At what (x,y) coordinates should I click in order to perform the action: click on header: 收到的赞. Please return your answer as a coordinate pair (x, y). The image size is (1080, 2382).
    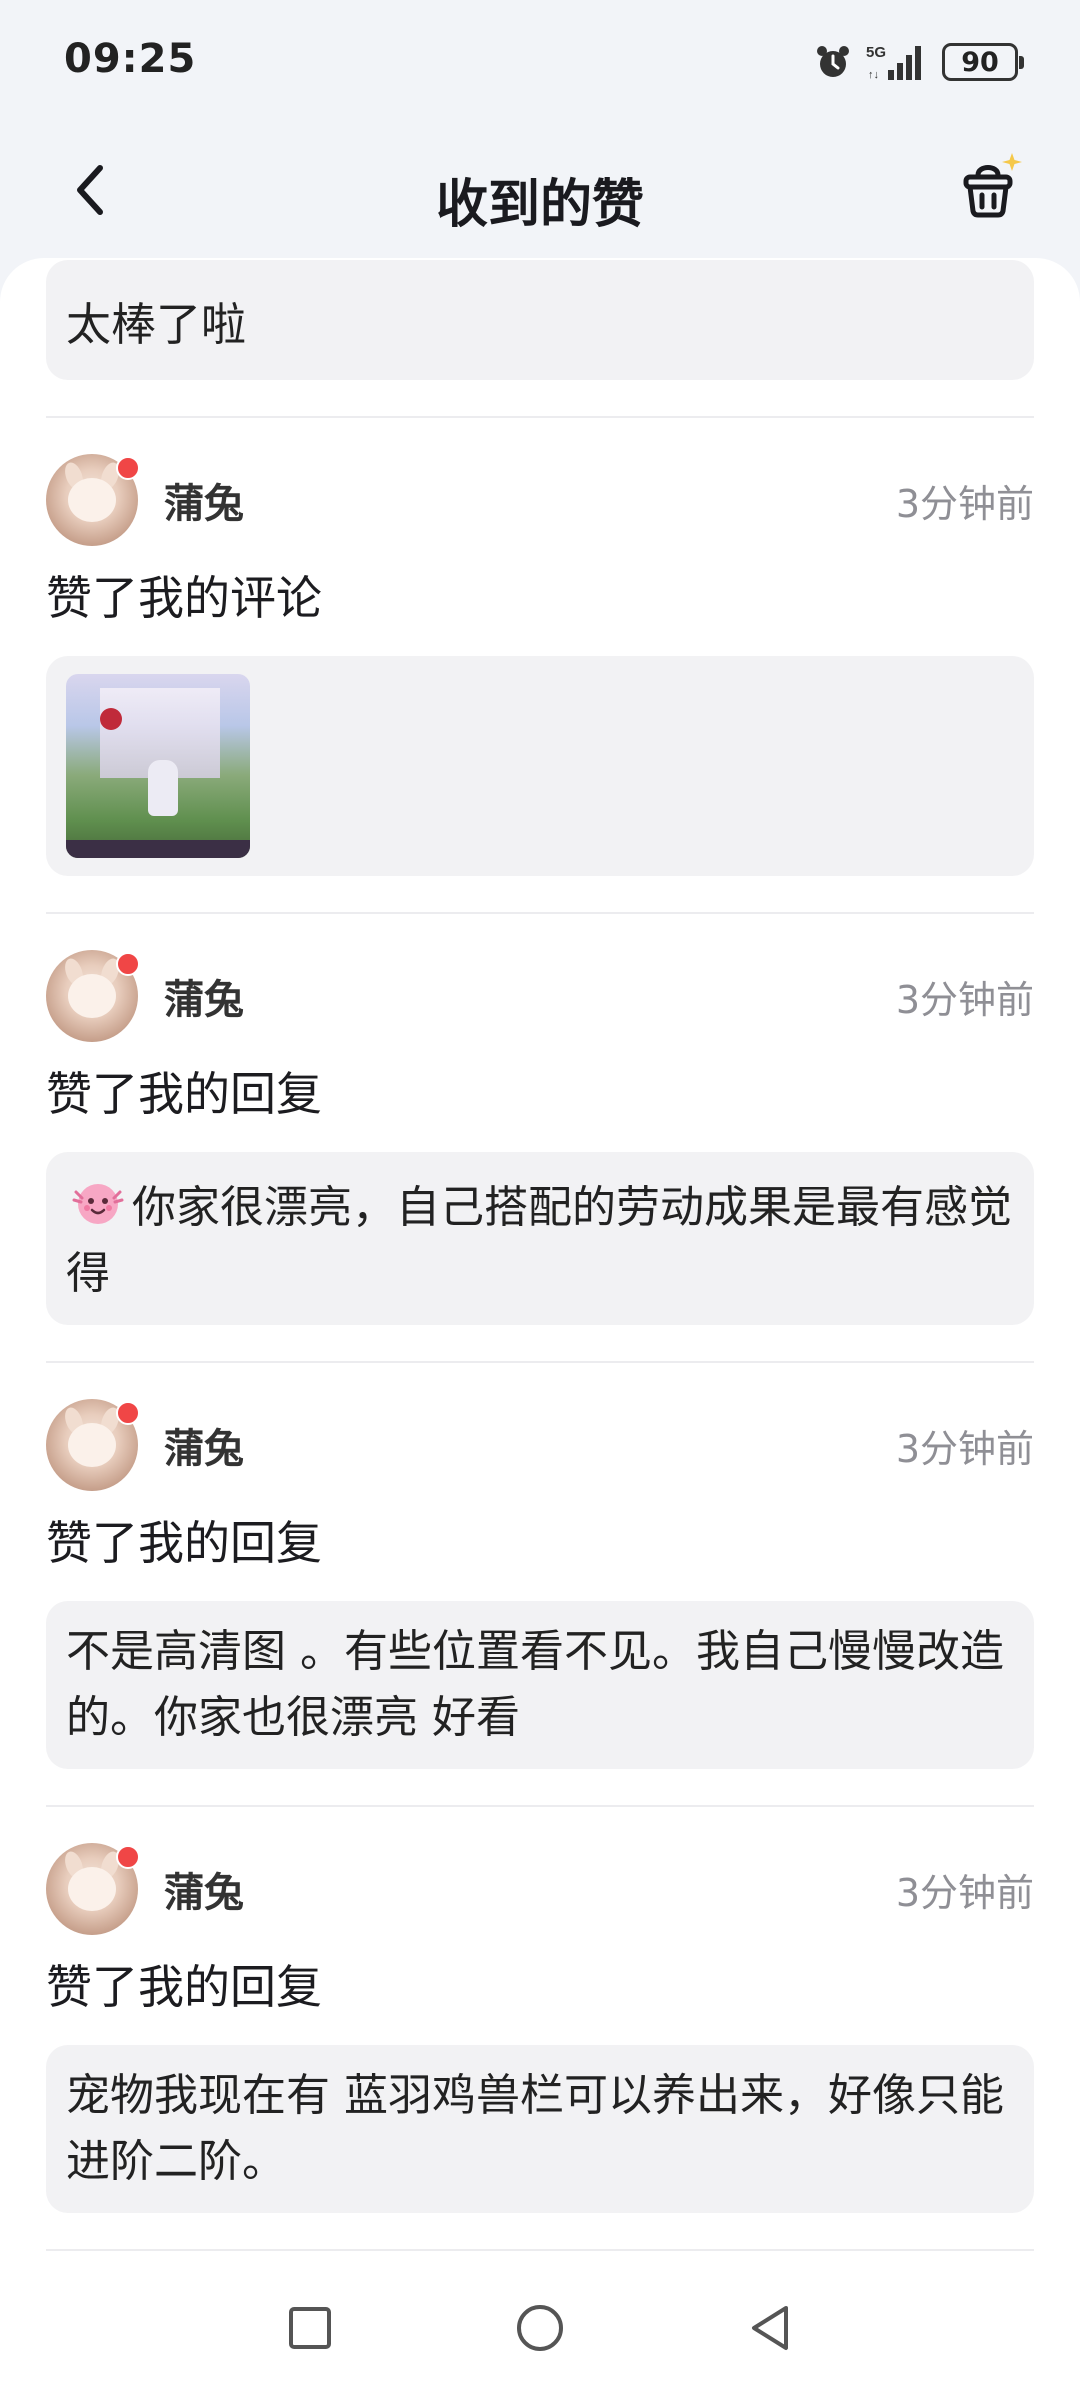
    Looking at the image, I should click on (540, 190).